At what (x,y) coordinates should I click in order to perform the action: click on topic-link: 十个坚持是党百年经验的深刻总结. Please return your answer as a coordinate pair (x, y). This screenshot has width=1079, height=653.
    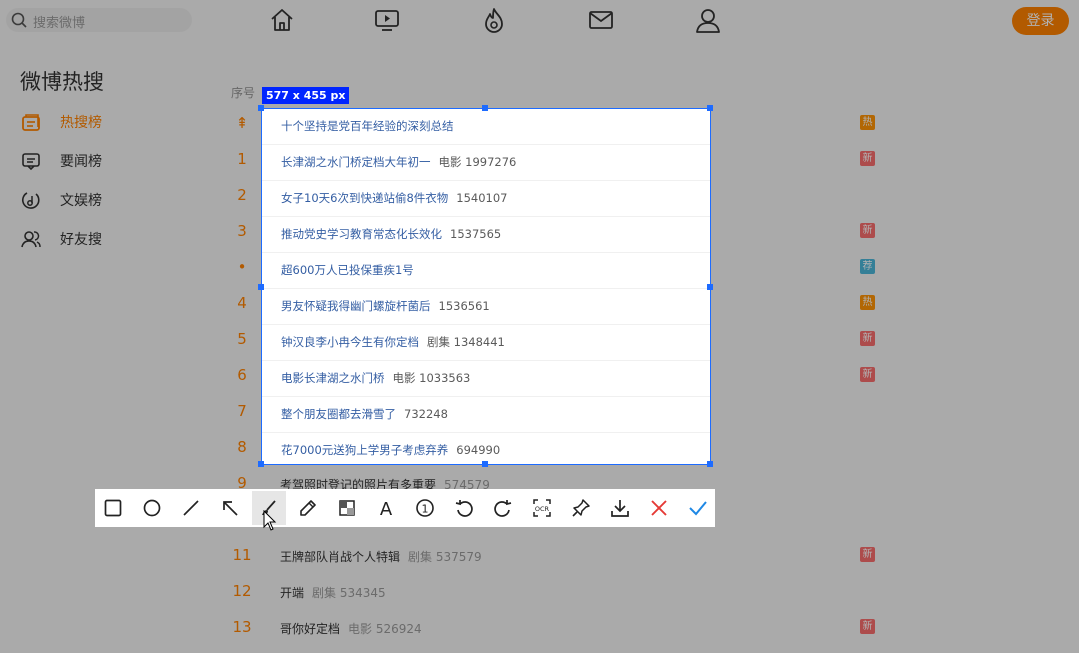
    Looking at the image, I should click on (367, 126).